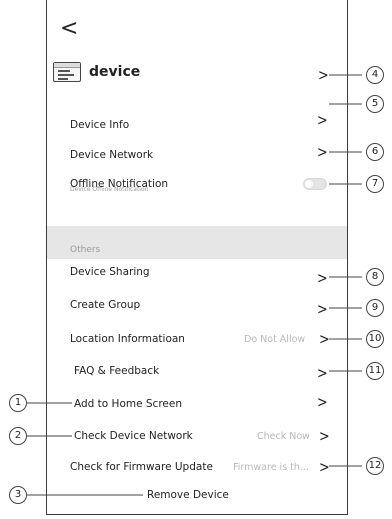 The width and height of the screenshot is (392, 519). What do you see at coordinates (375, 277) in the screenshot?
I see `callout-8: 8` at bounding box center [375, 277].